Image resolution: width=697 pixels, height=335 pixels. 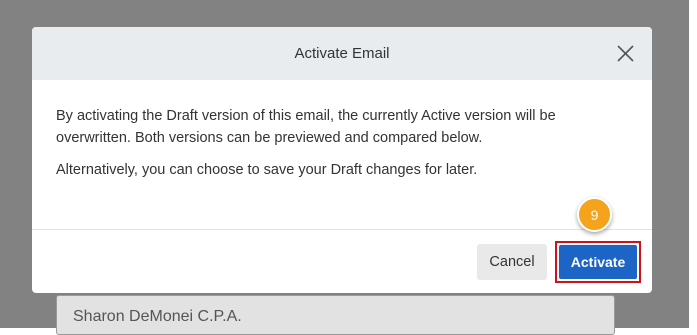 I want to click on step-number-badge: 9, so click(x=594, y=214).